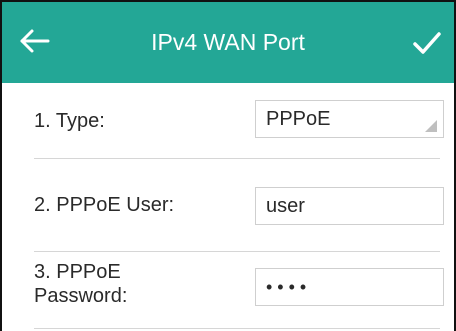 This screenshot has height=331, width=456. I want to click on page-title: IPv4 WAN Port, so click(228, 42).